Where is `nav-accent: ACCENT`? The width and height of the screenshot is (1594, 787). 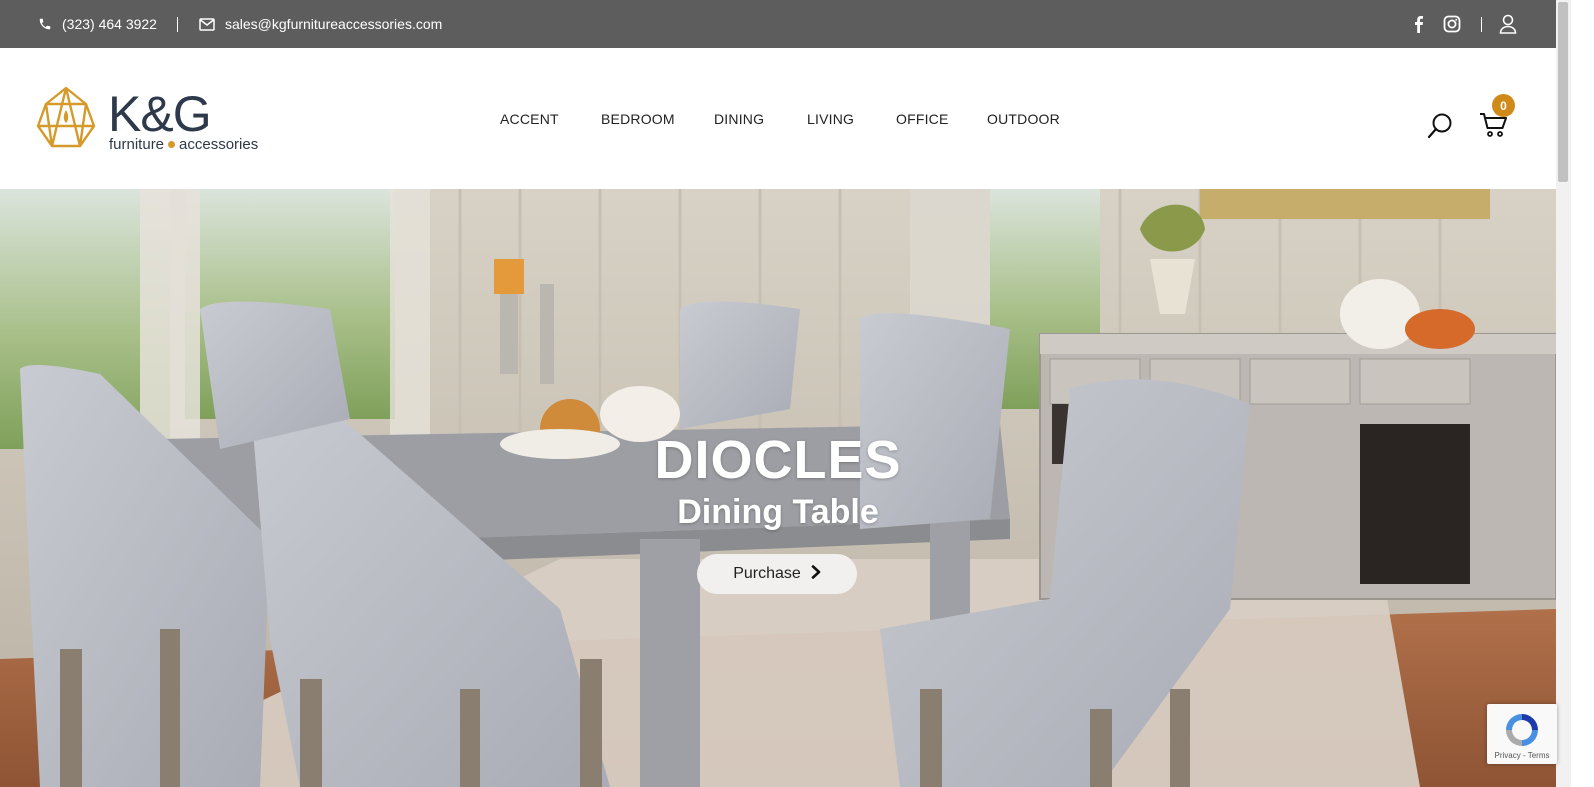
nav-accent: ACCENT is located at coordinates (529, 119).